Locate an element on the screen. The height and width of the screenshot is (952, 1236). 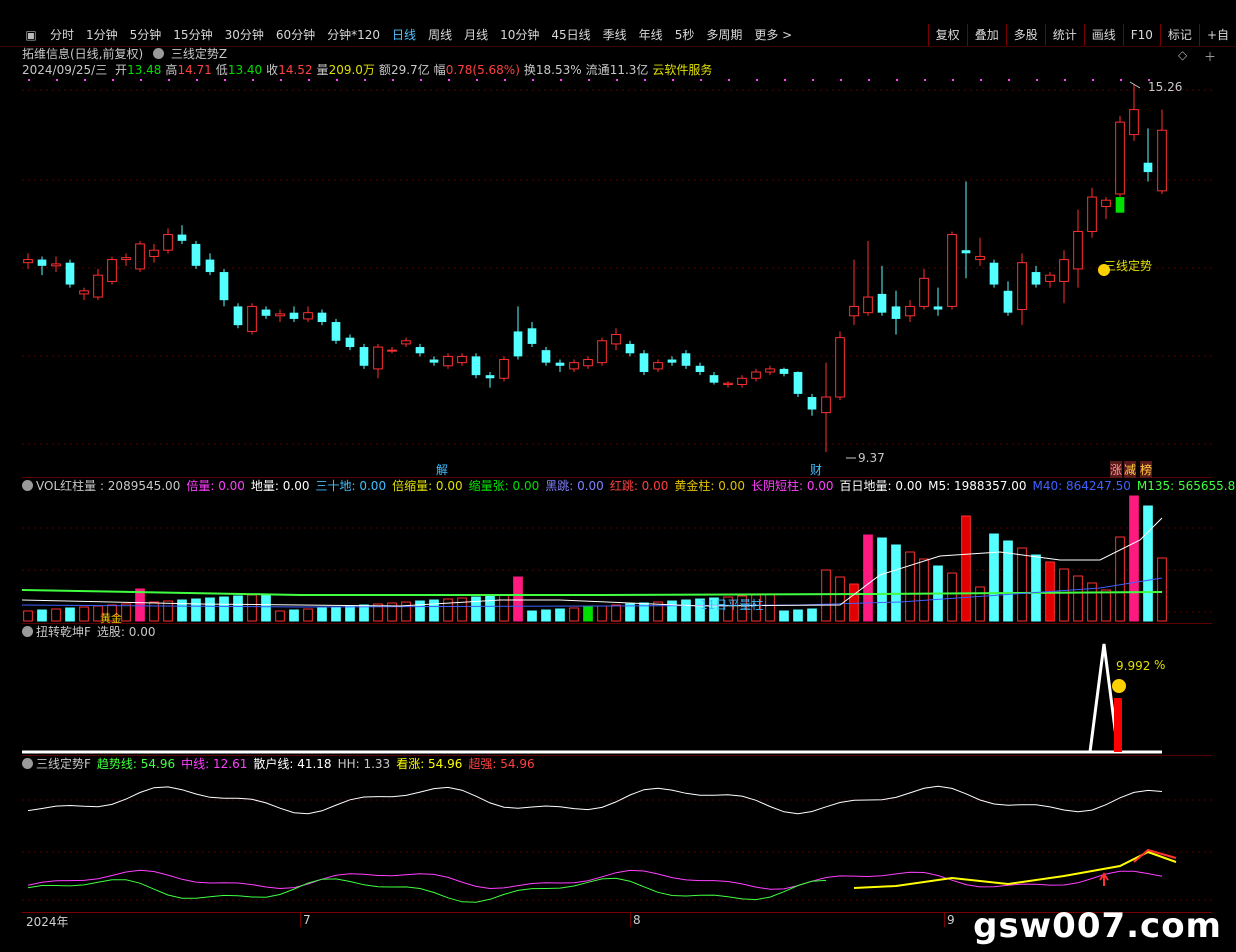
event-label-unlock: 解 is located at coordinates (442, 469).